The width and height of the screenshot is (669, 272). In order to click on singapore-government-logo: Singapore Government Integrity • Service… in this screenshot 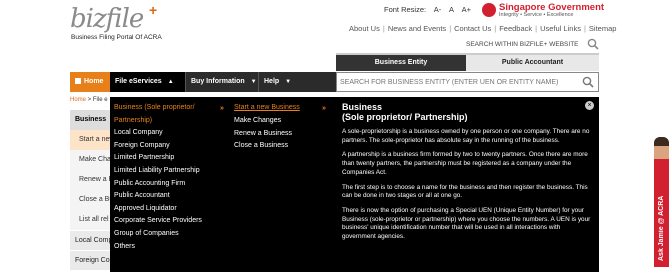, I will do `click(543, 11)`.